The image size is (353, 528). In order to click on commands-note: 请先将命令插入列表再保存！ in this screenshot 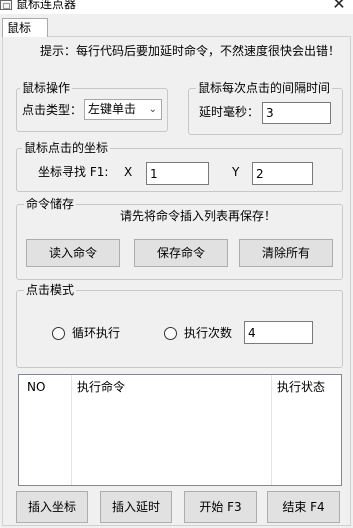, I will do `click(198, 216)`.